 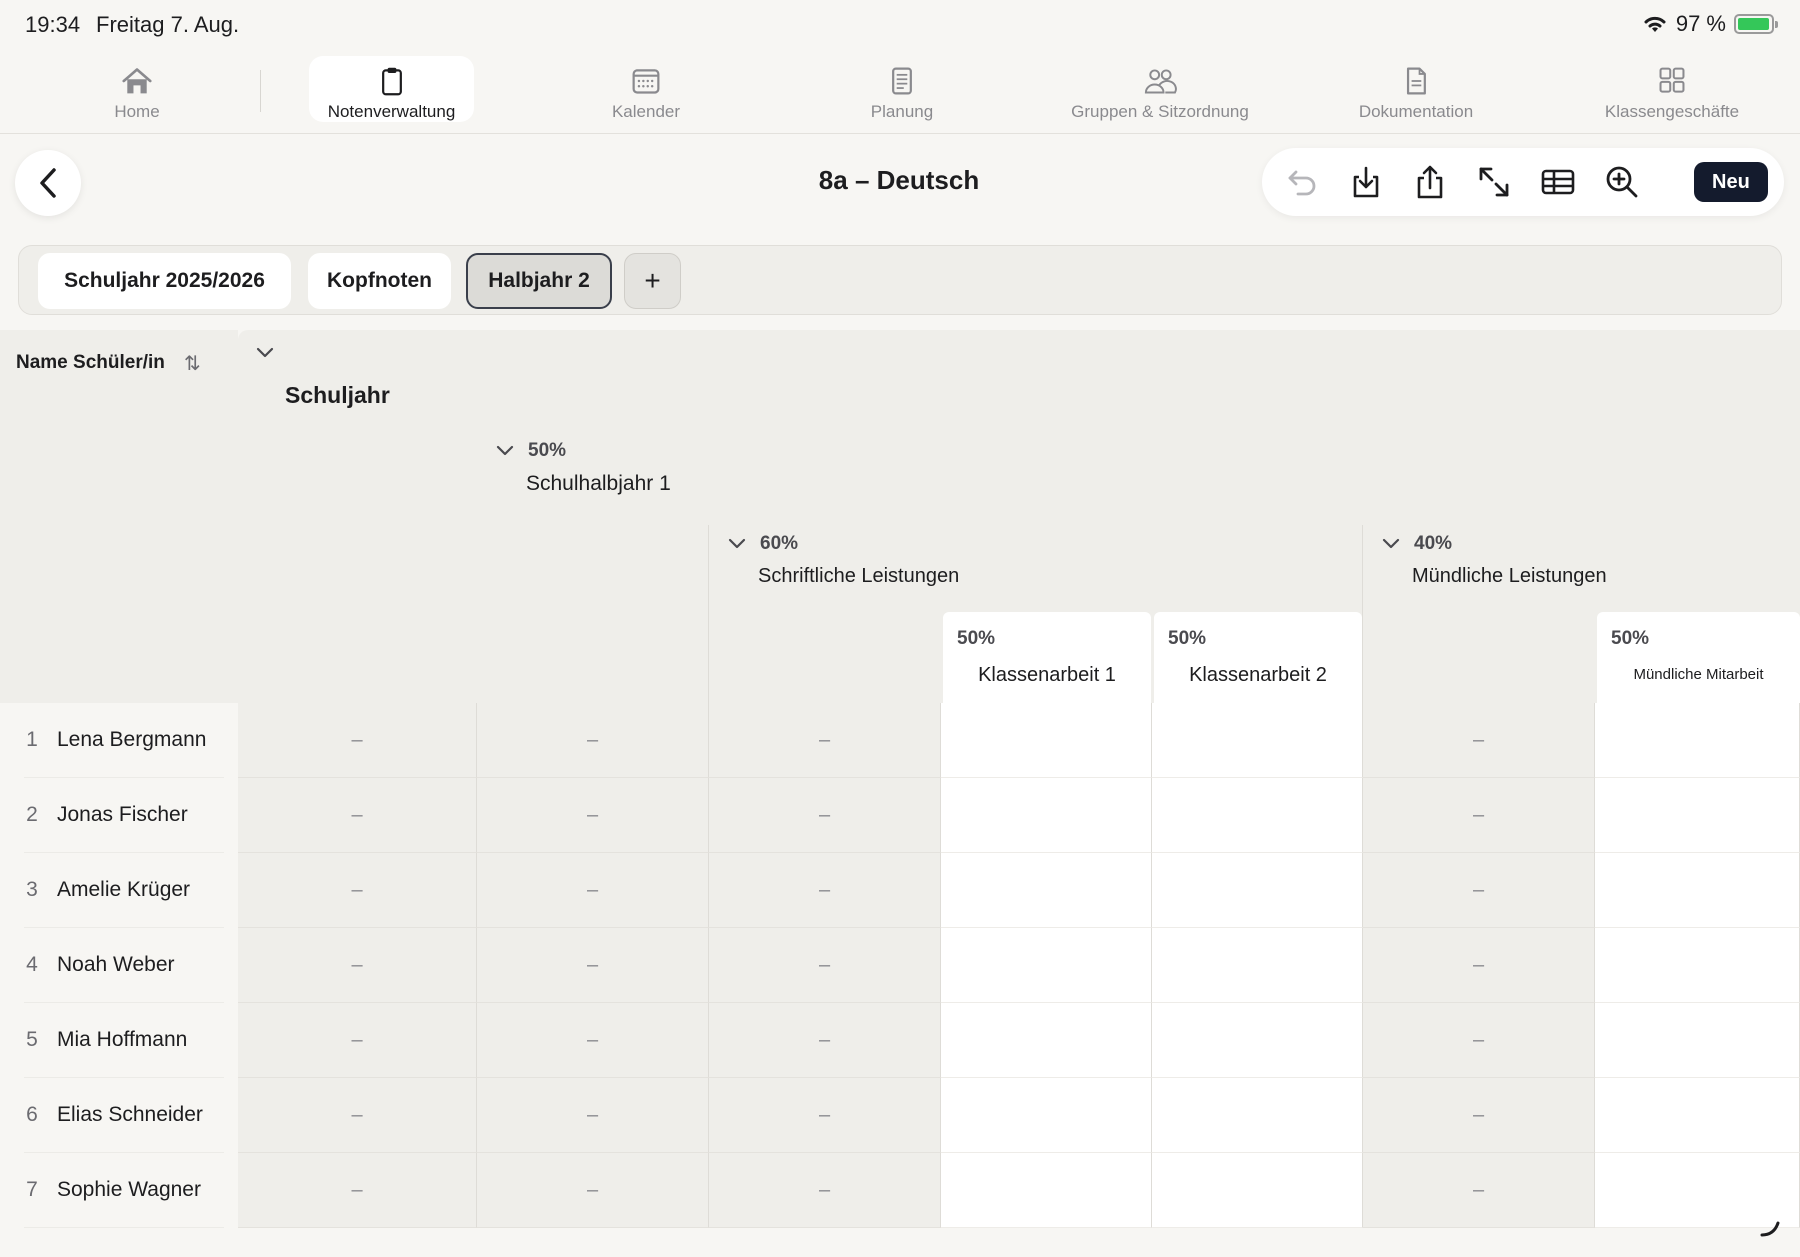 I want to click on nav-dokumentation: Dokumentation, so click(x=1416, y=89).